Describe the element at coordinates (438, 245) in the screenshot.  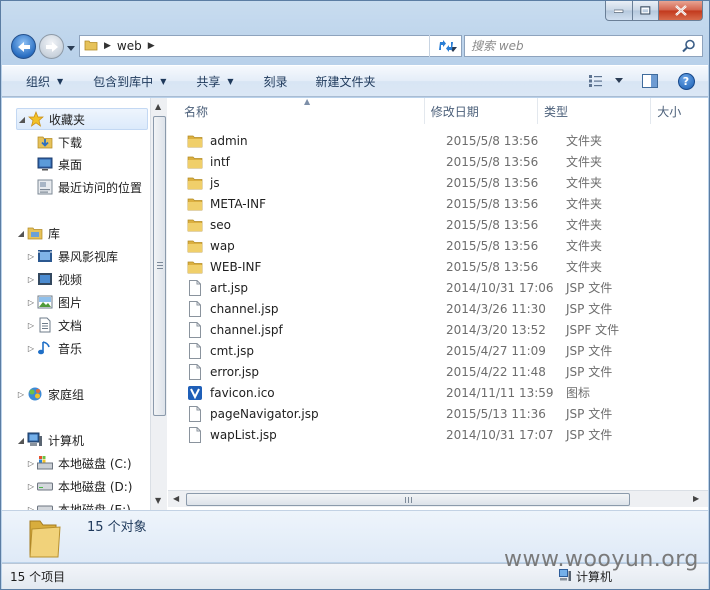
I see `file-row: wap 2015/5/8 13:56 文件夹` at that location.